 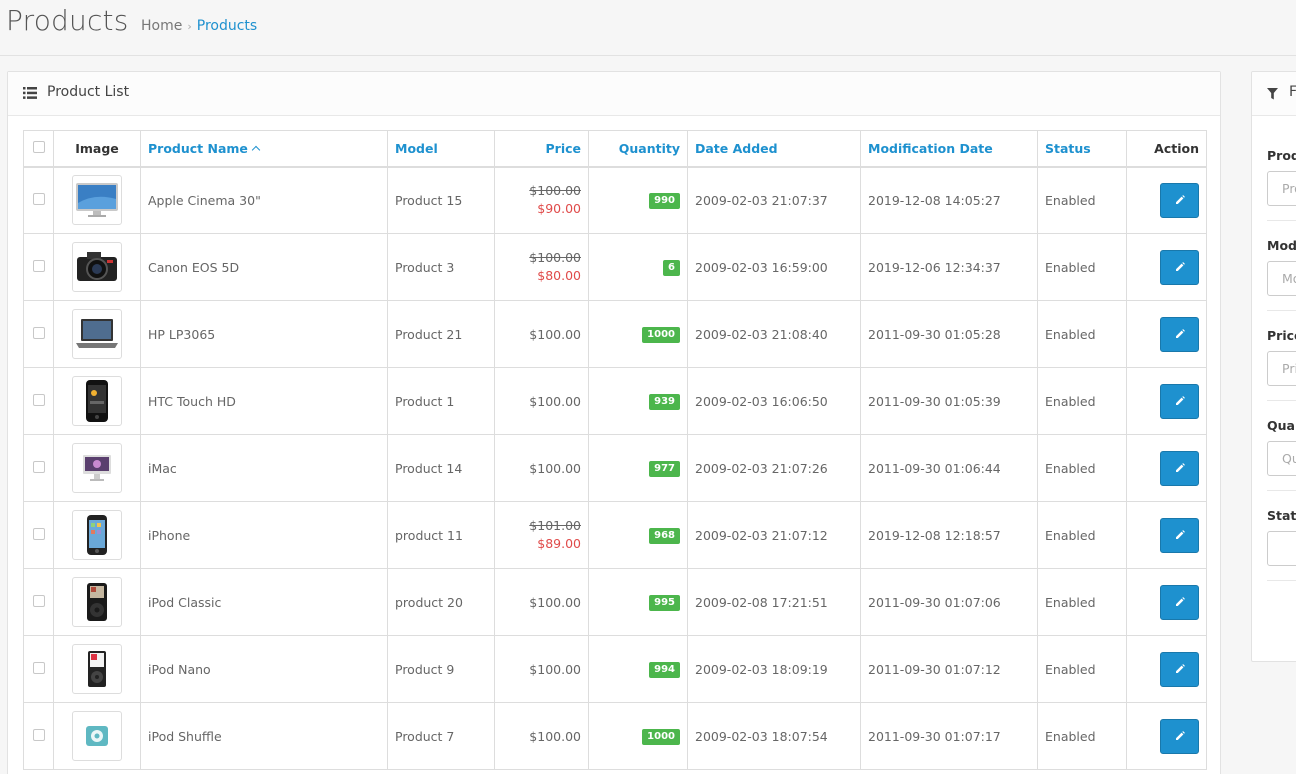 What do you see at coordinates (638, 468) in the screenshot?
I see `product-quantity-cell: 977` at bounding box center [638, 468].